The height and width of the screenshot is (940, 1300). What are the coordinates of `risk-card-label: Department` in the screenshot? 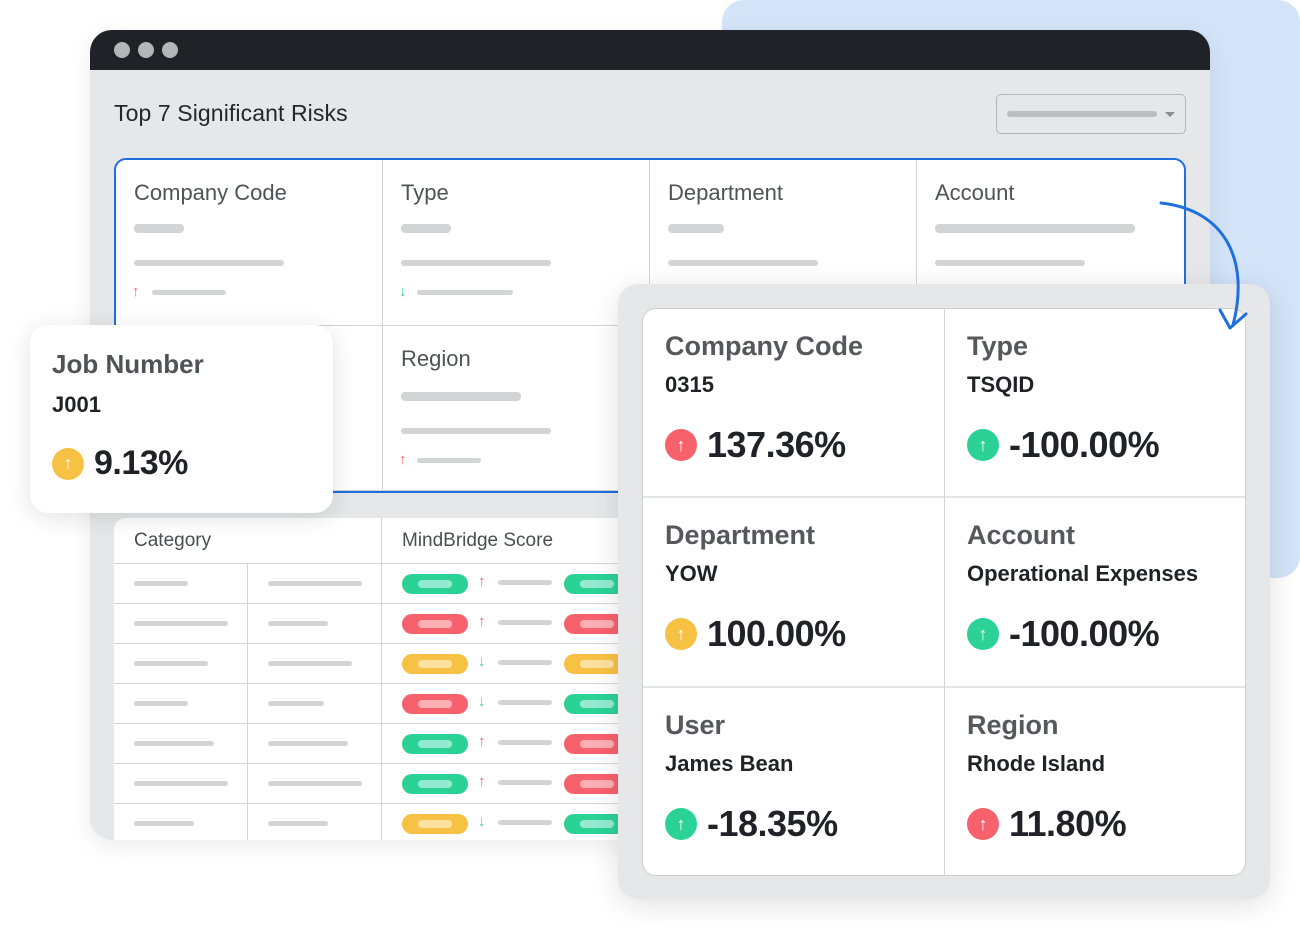 It's located at (725, 192).